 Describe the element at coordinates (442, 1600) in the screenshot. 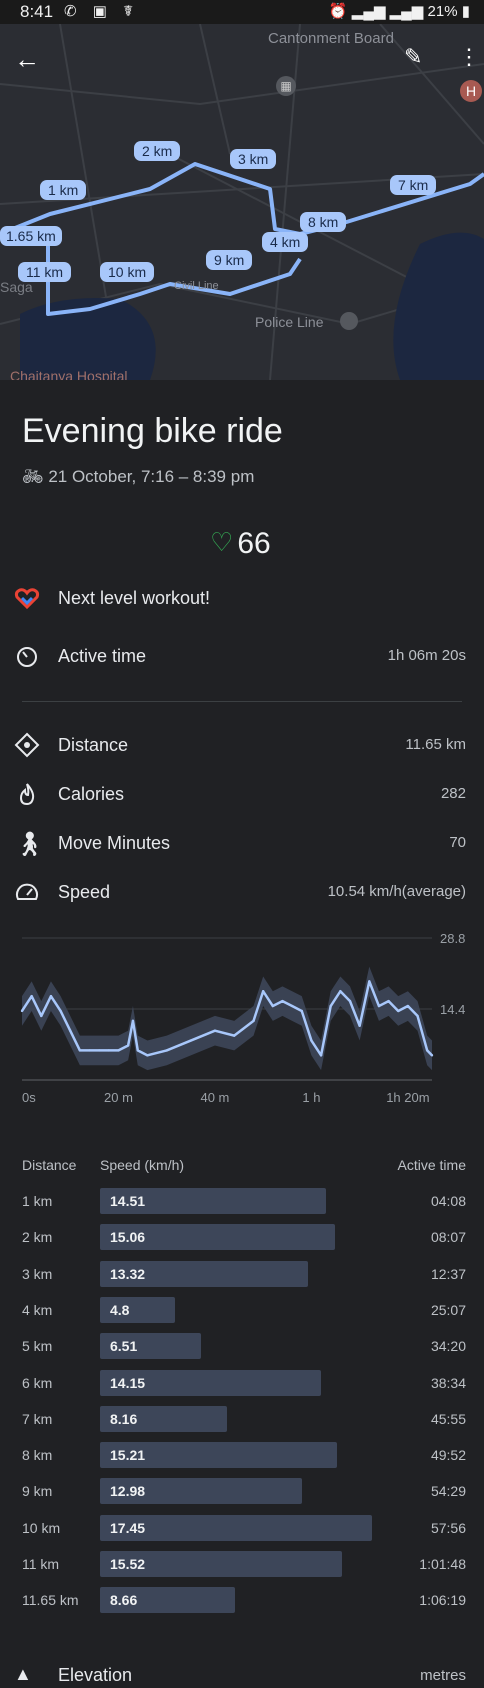

I see `split-time: 1:06:19` at that location.